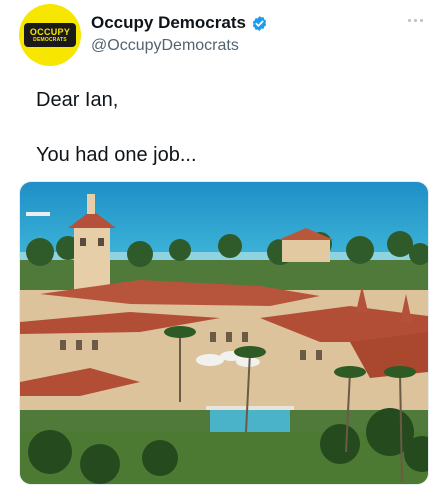  I want to click on logo-top-text: OCCUPY, so click(50, 31).